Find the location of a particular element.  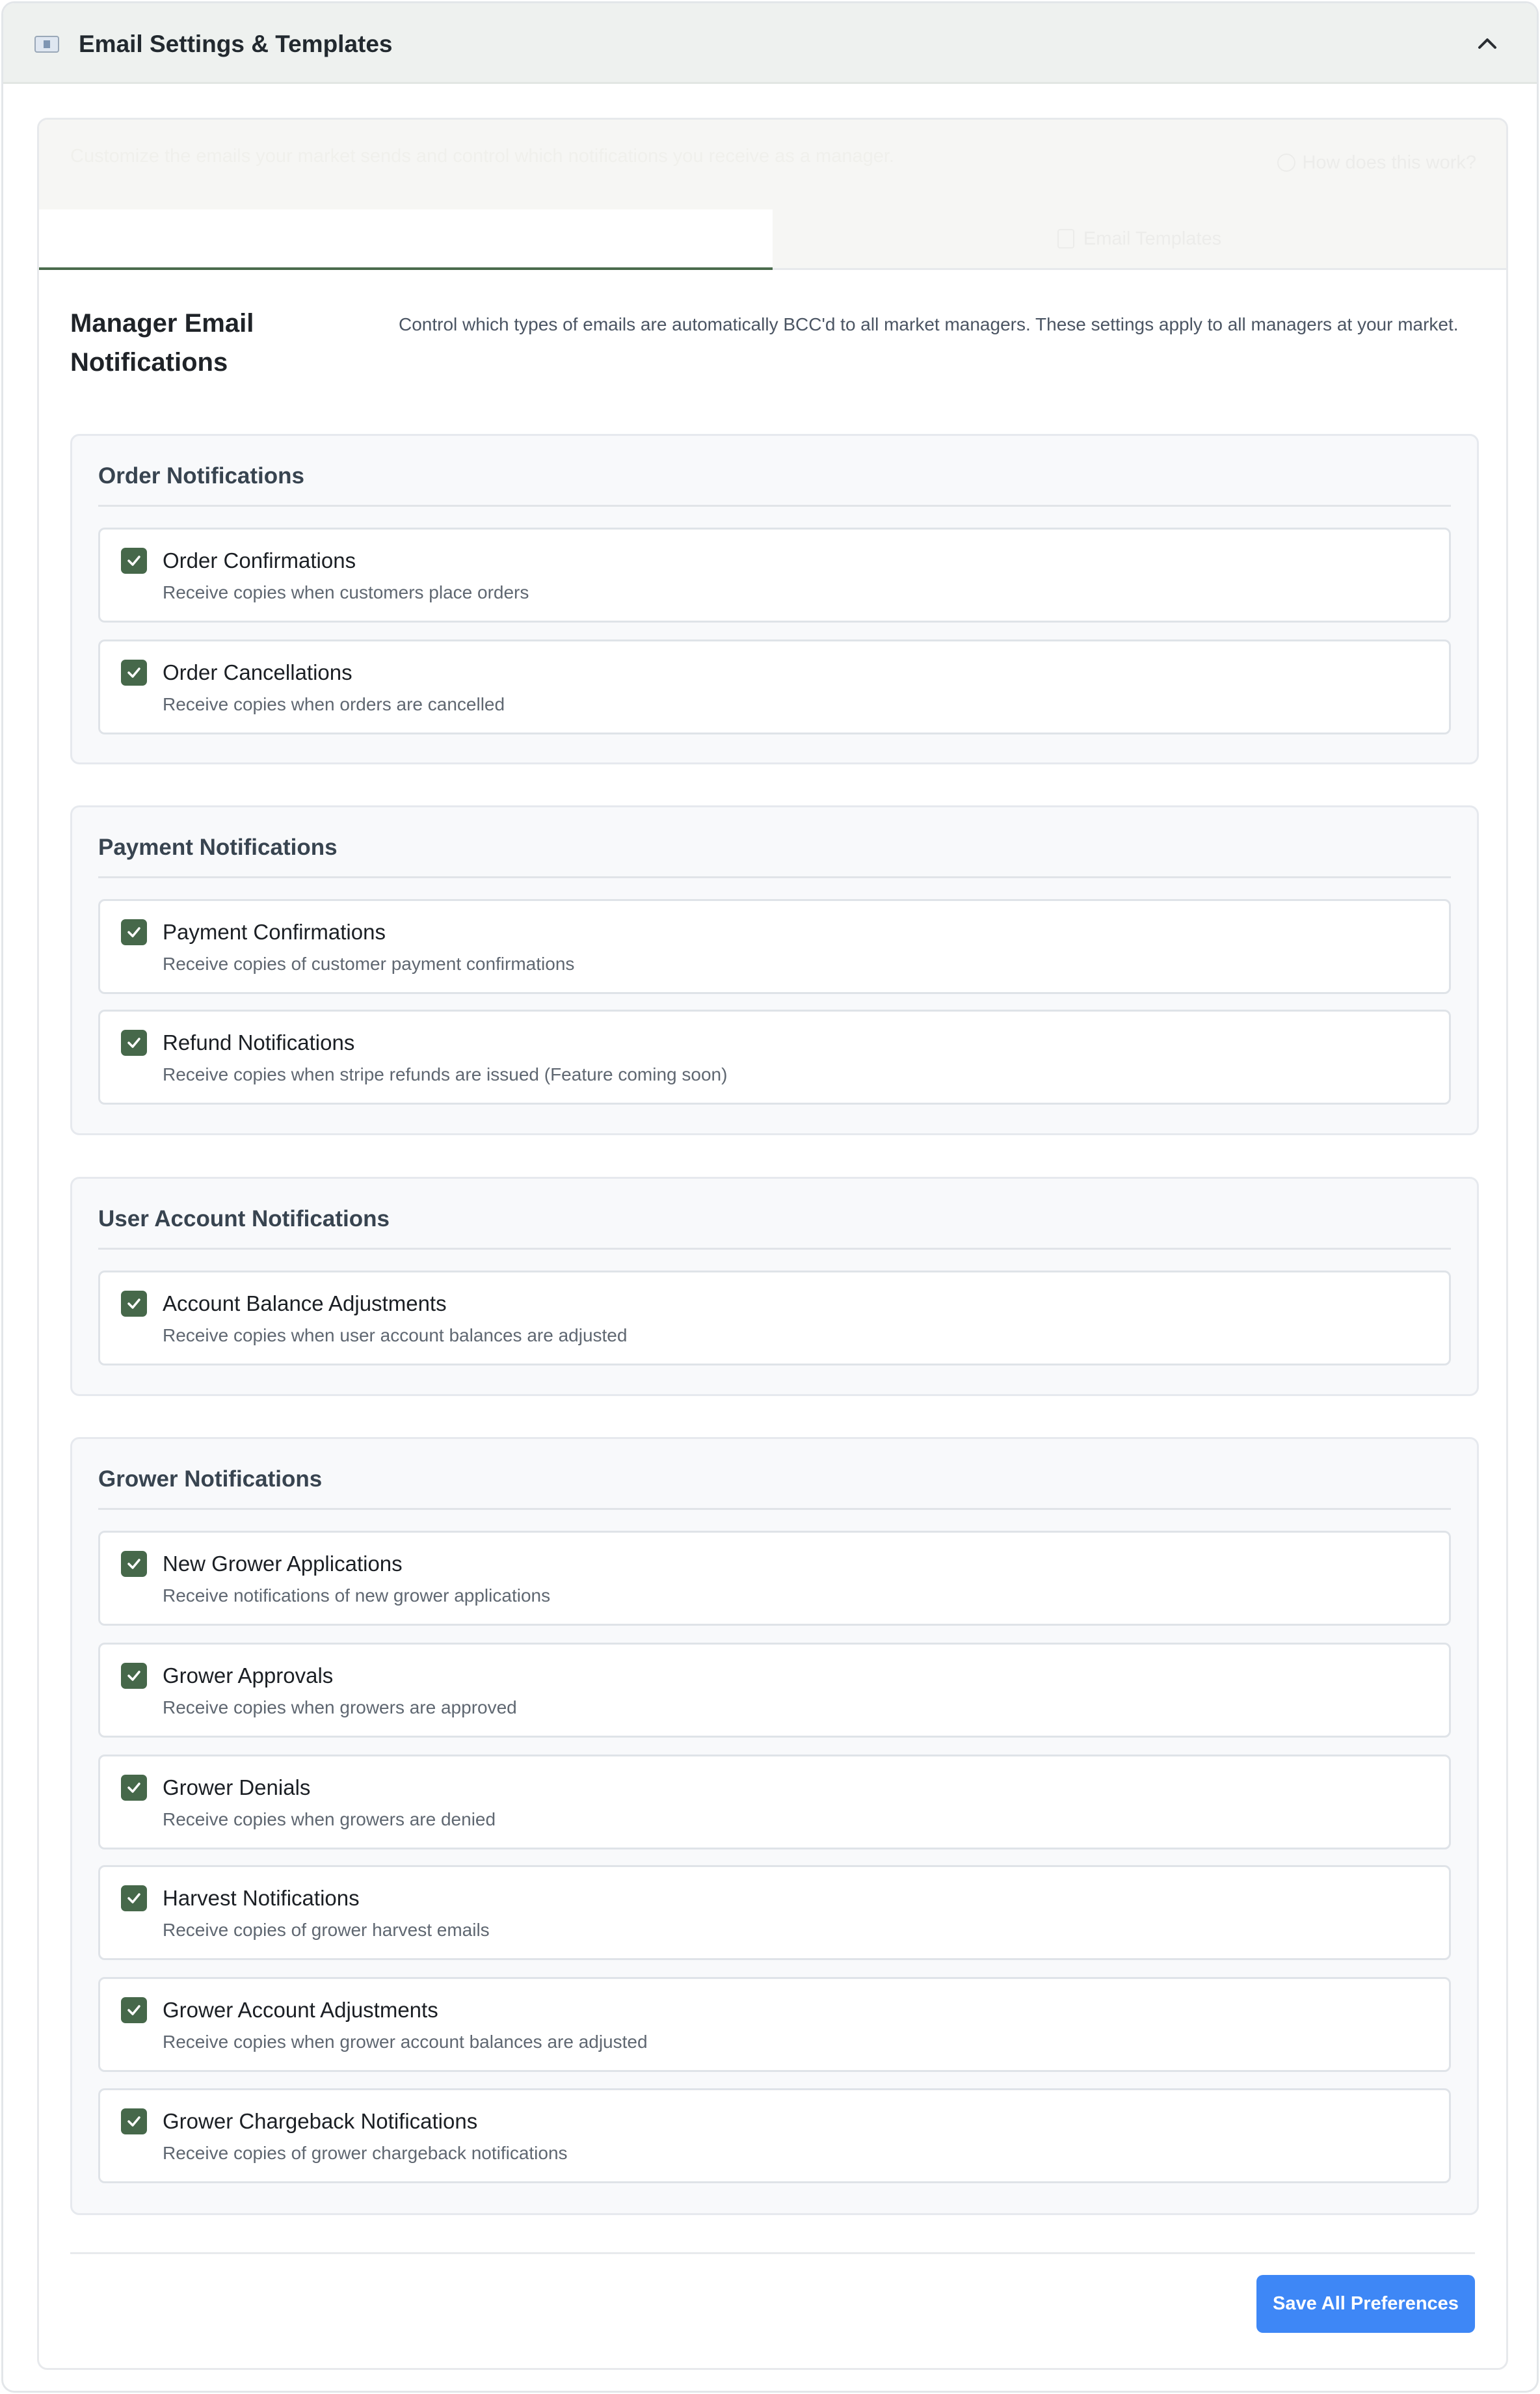

tab-bar: Email Templates is located at coordinates (772, 239).